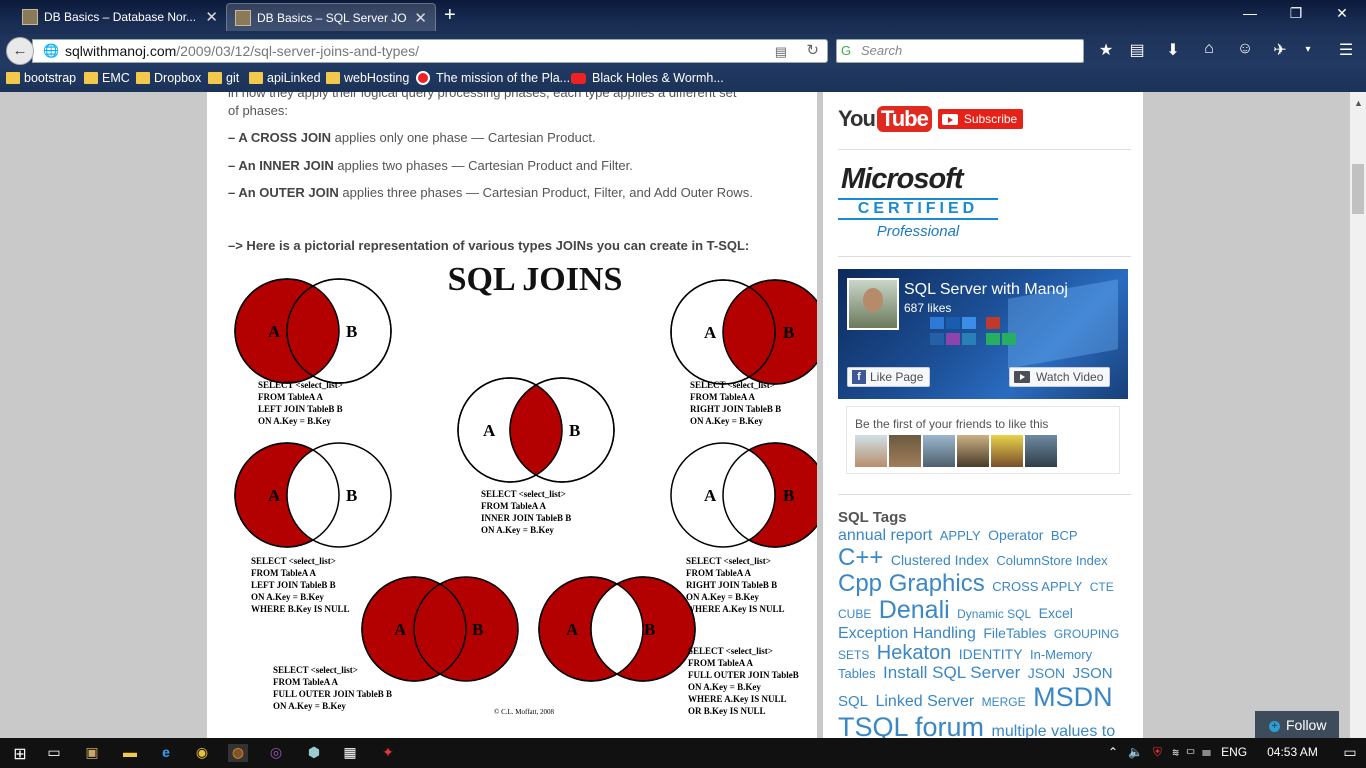 This screenshot has width=1366, height=768. What do you see at coordinates (907, 633) in the screenshot?
I see `tag-link: Exception Handling` at bounding box center [907, 633].